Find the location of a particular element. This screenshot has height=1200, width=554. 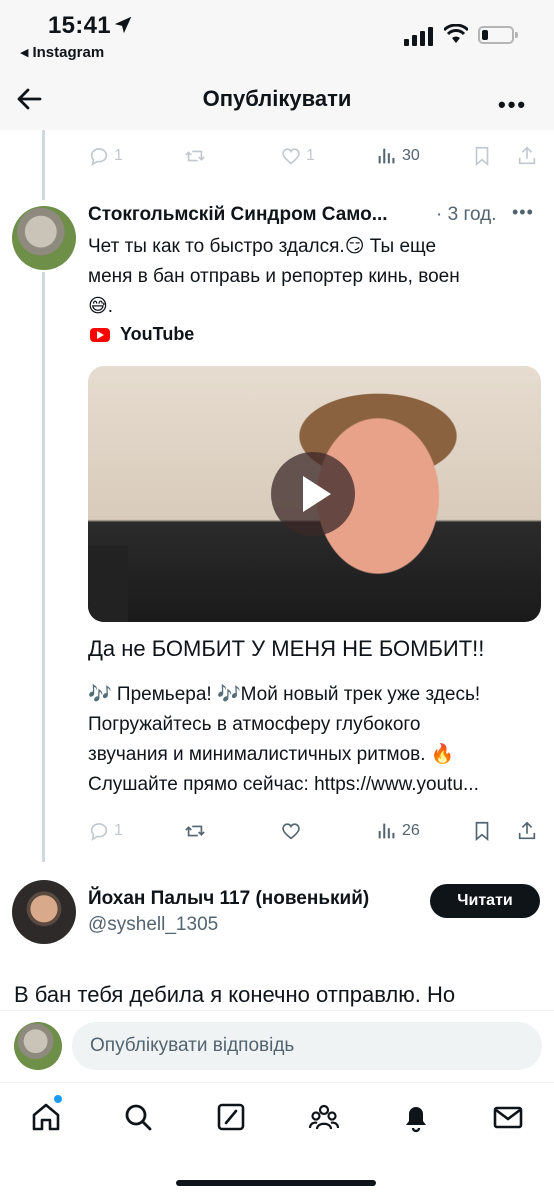

home-indicator is located at coordinates (276, 1183).